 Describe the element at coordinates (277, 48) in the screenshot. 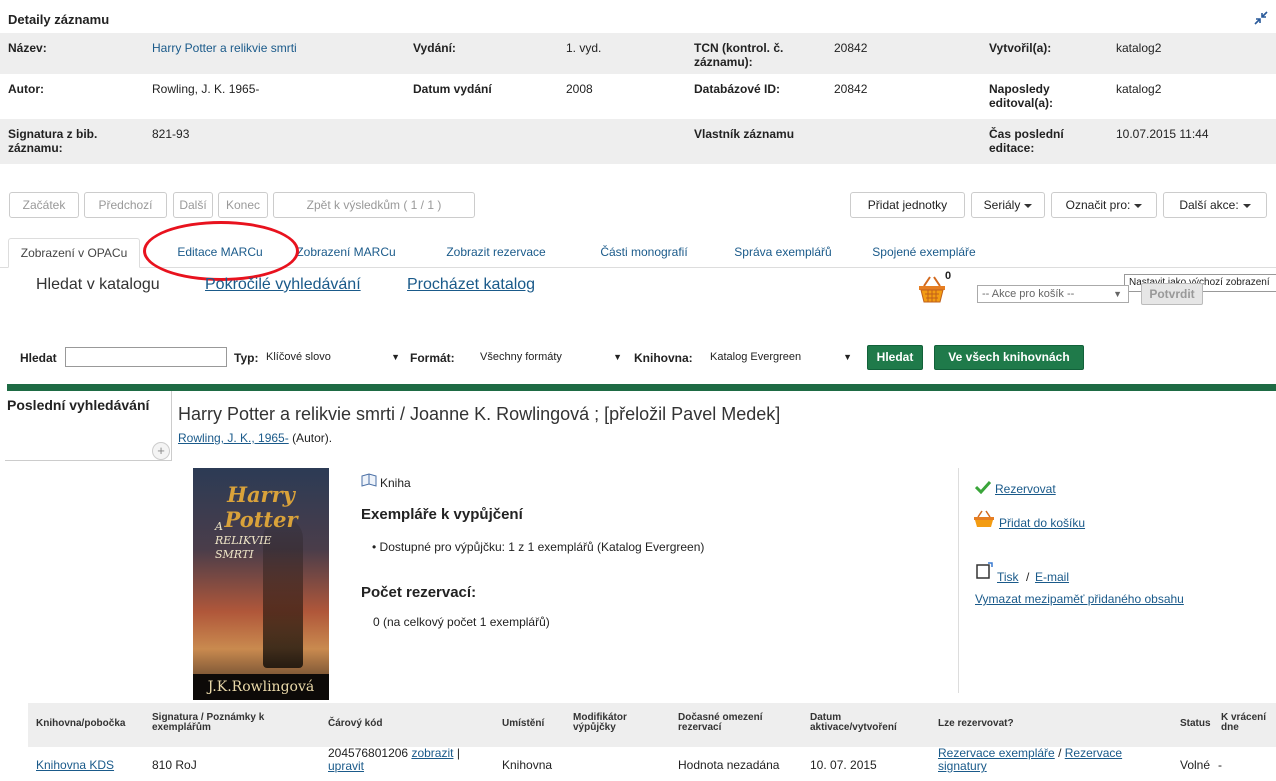

I see `details-value-title: Harry Potter a relikvie smrti` at that location.